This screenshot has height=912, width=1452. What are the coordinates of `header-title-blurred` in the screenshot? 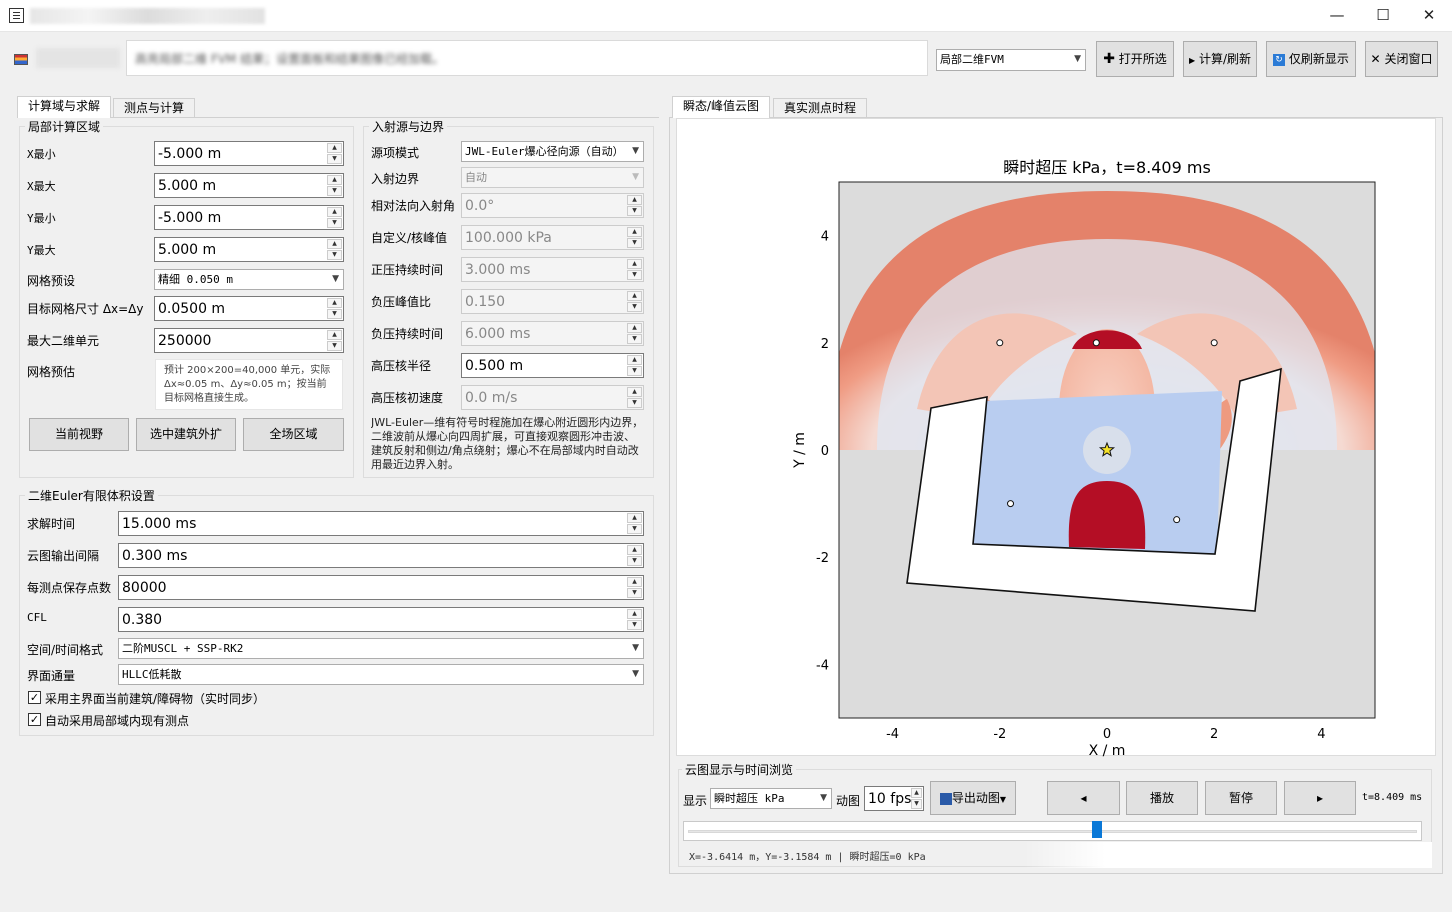 It's located at (78, 58).